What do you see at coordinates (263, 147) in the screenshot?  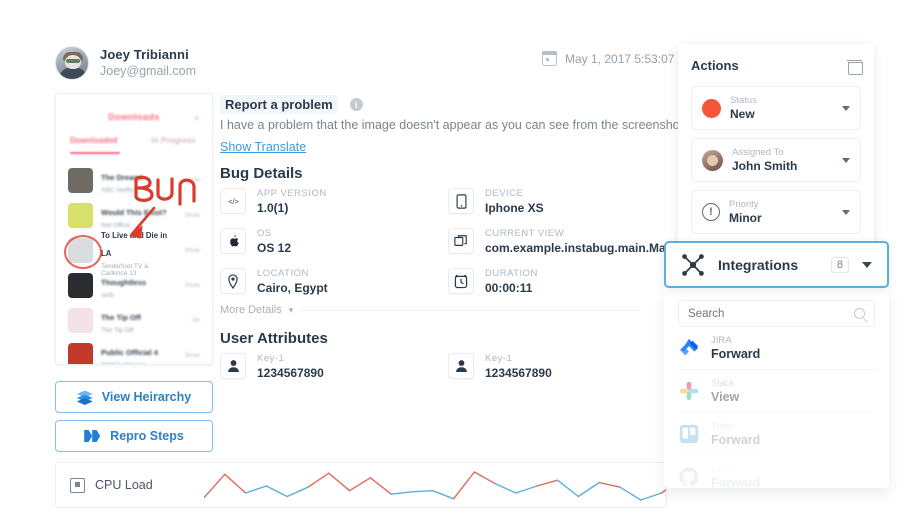 I see `show-translate-link: Show Translate` at bounding box center [263, 147].